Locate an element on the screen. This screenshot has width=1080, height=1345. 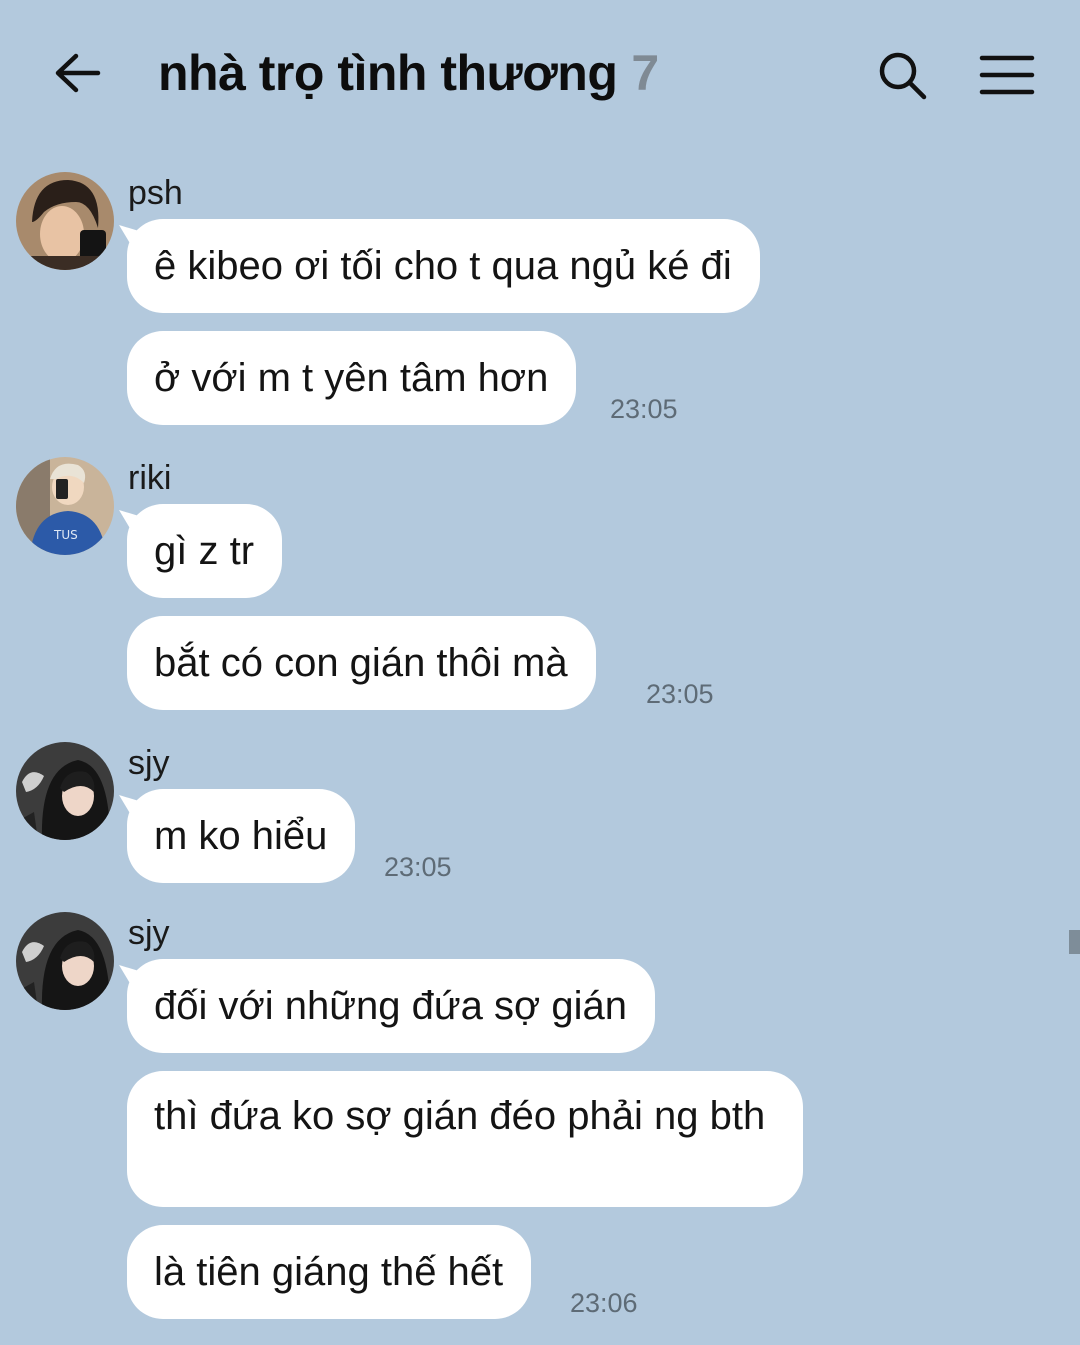
message-text: ê kibeo ơi tối cho t qua ngủ ké đi is located at coordinates (443, 266).